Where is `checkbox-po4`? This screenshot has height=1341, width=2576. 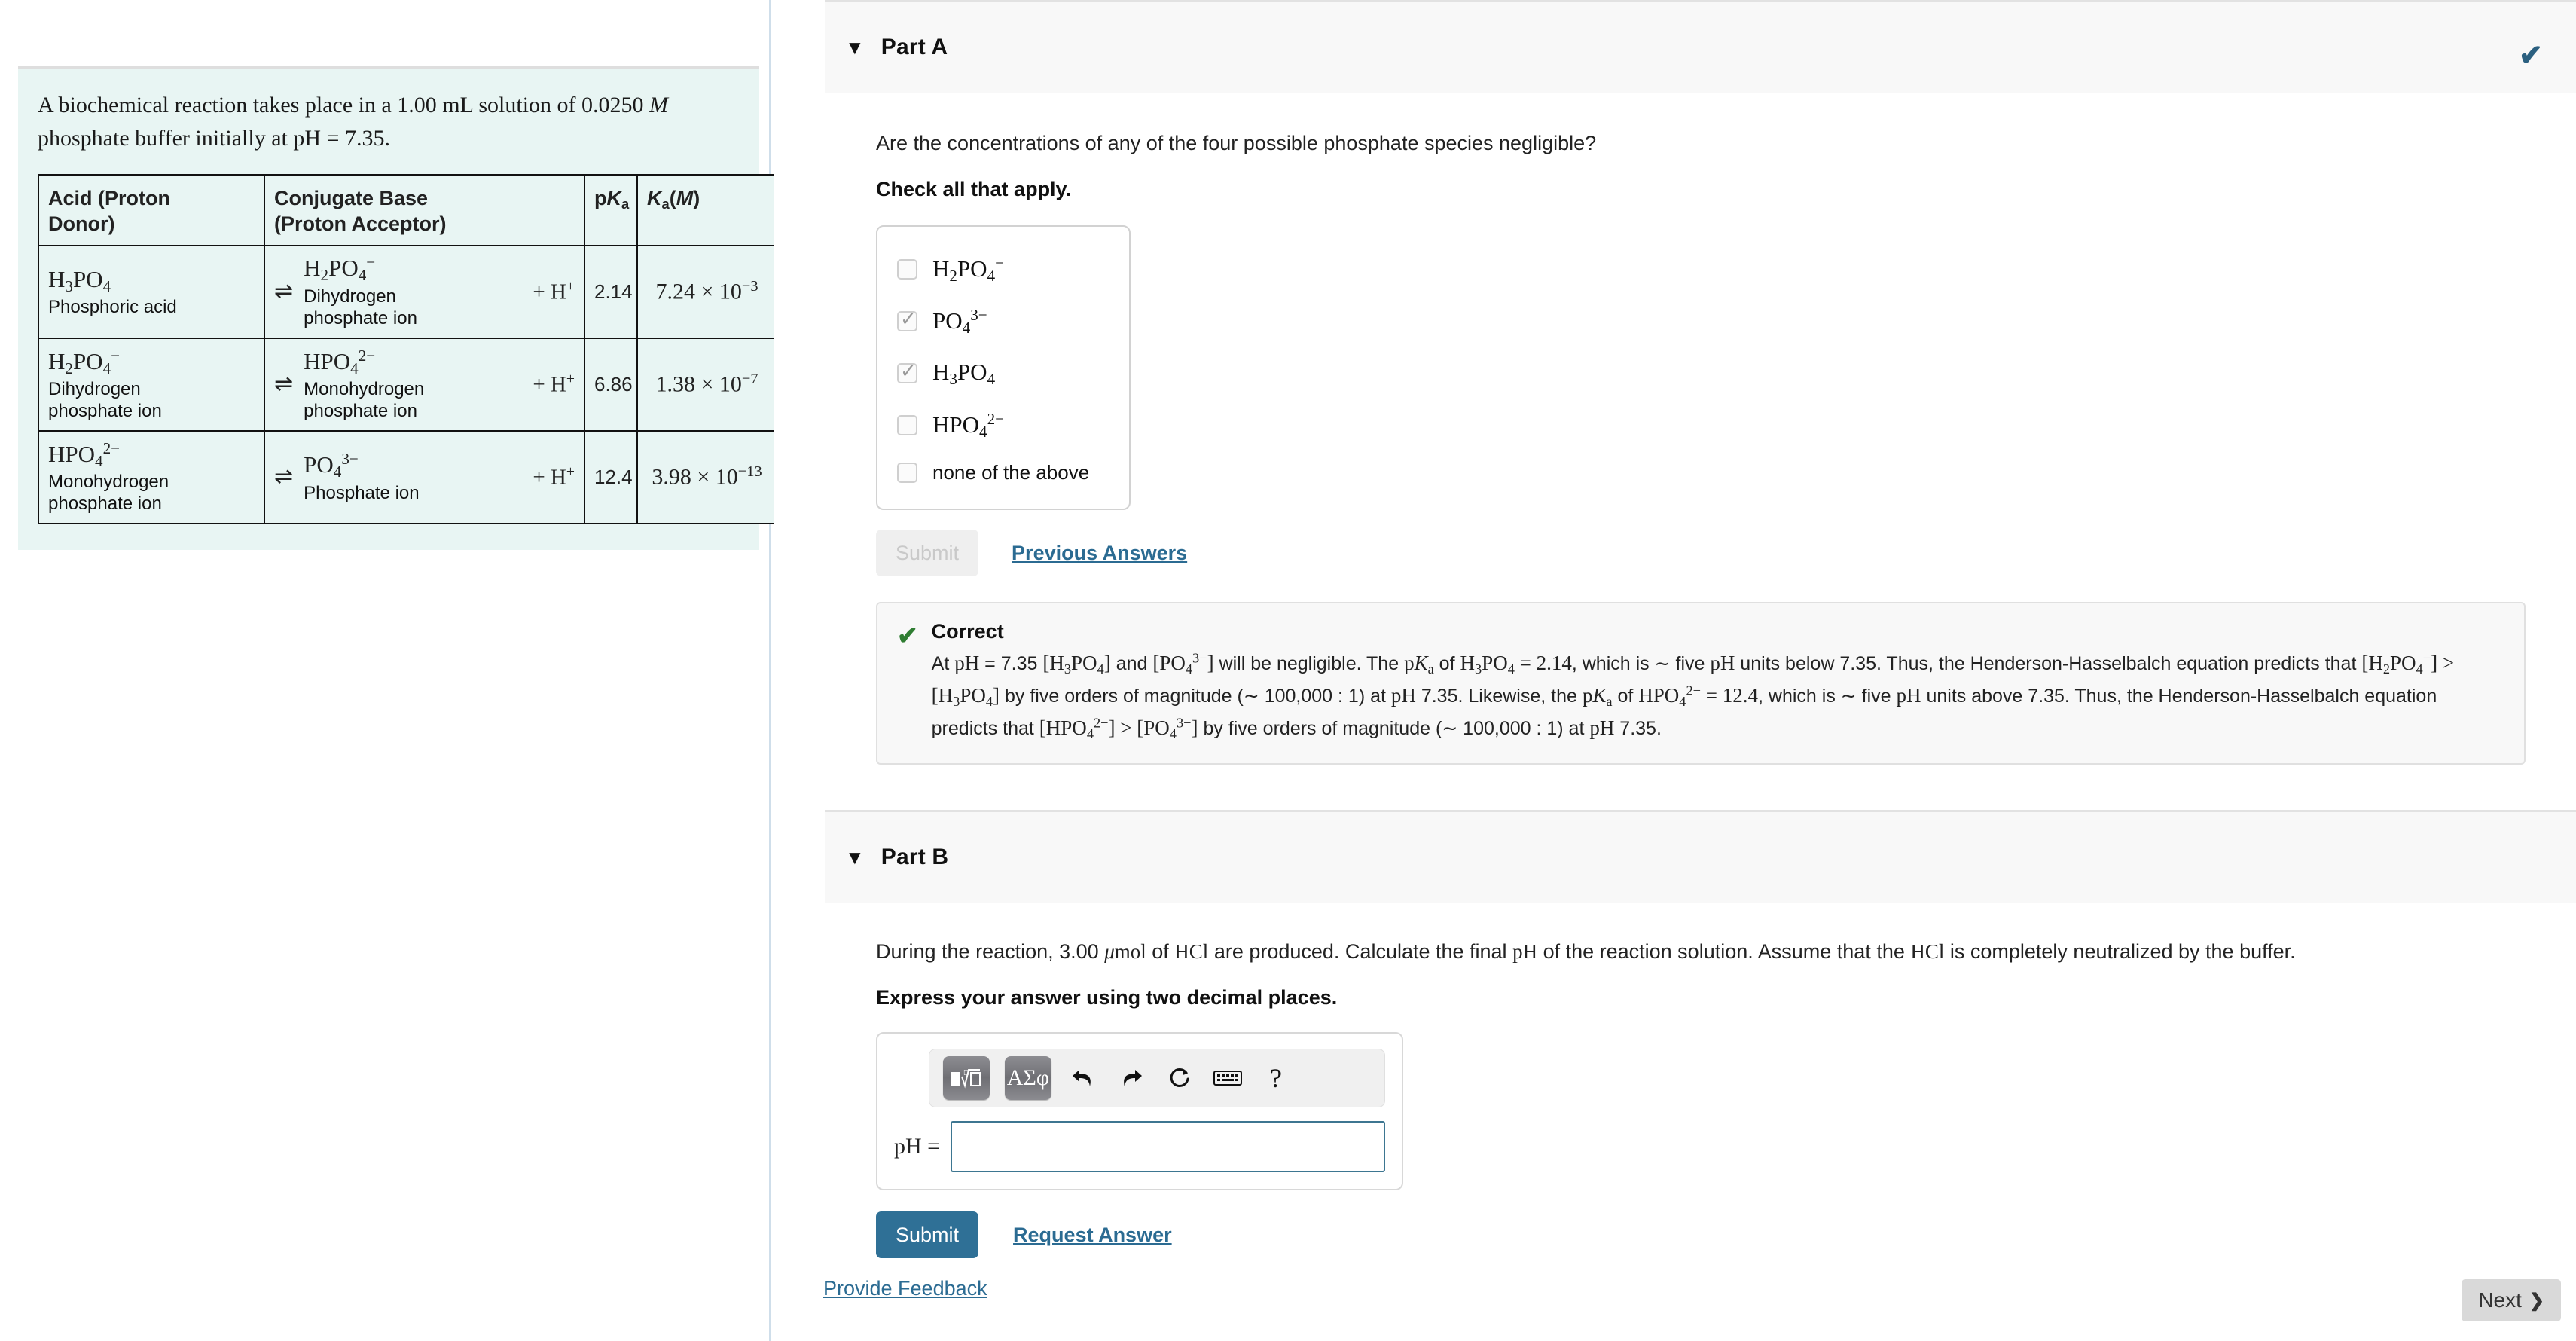 checkbox-po4 is located at coordinates (907, 320).